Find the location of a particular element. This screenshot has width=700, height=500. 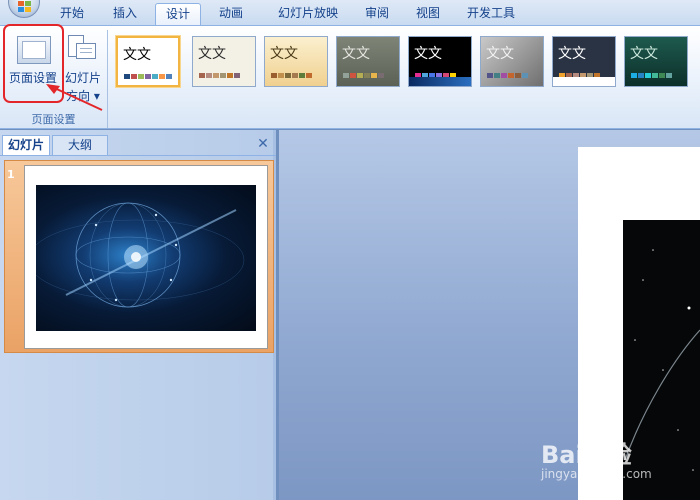

globe-network-icon is located at coordinates (140, 255).